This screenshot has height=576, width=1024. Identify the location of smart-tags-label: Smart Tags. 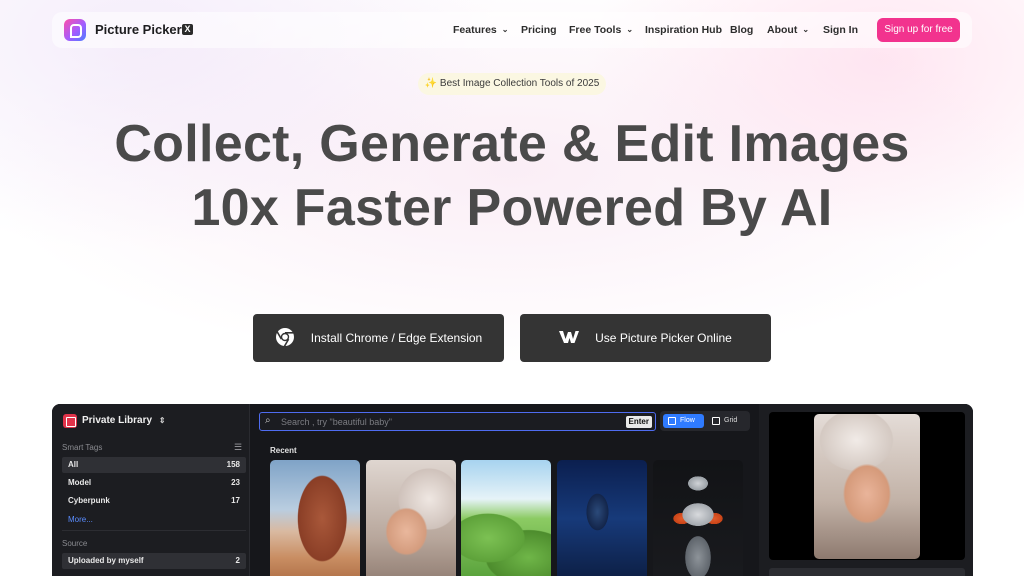
(82, 447).